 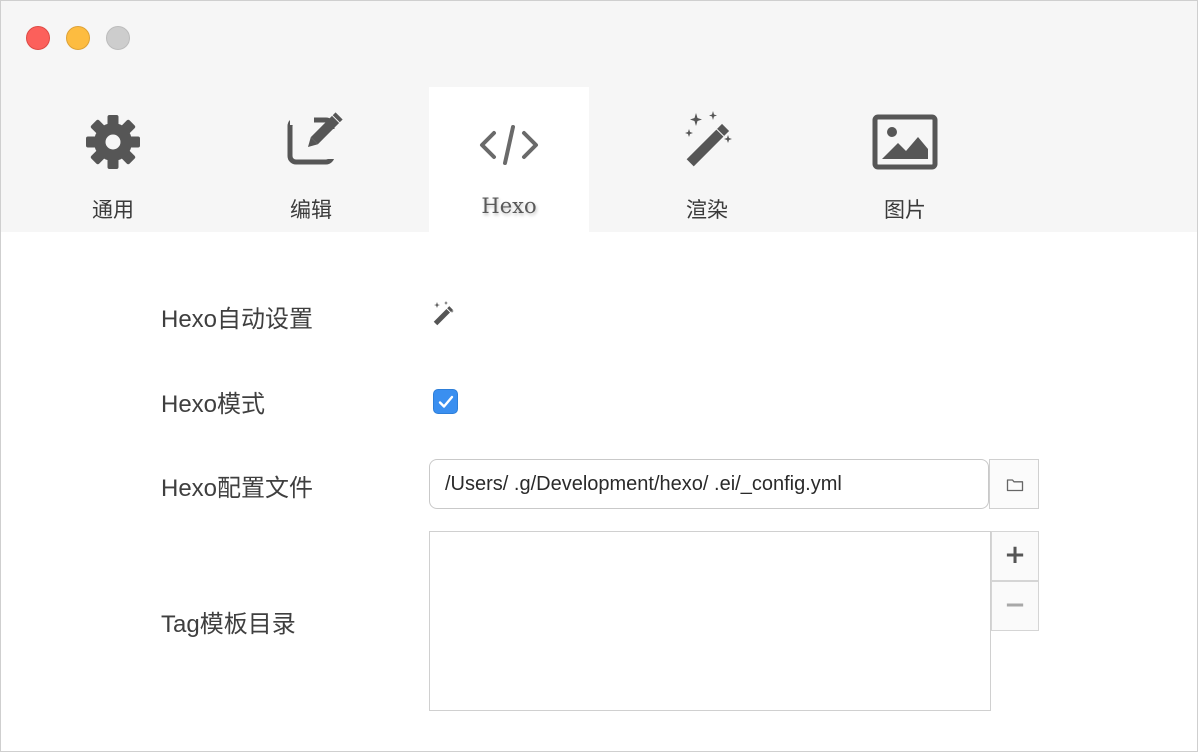 I want to click on minimize-window-button, so click(x=78, y=38).